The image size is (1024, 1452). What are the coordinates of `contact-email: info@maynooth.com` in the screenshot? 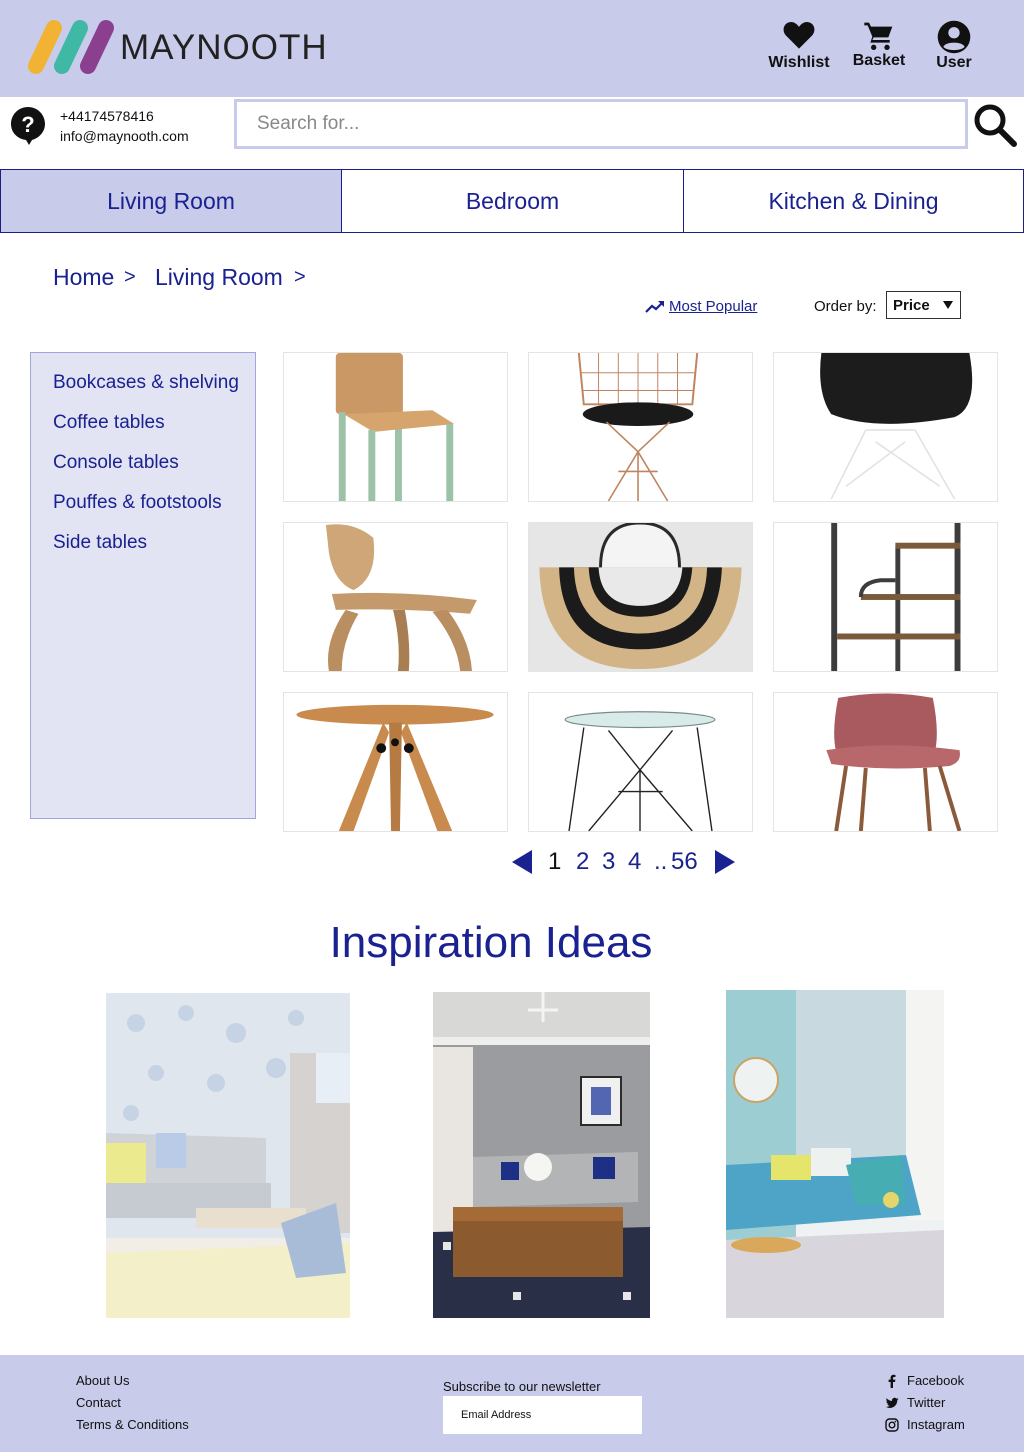 It's located at (124, 136).